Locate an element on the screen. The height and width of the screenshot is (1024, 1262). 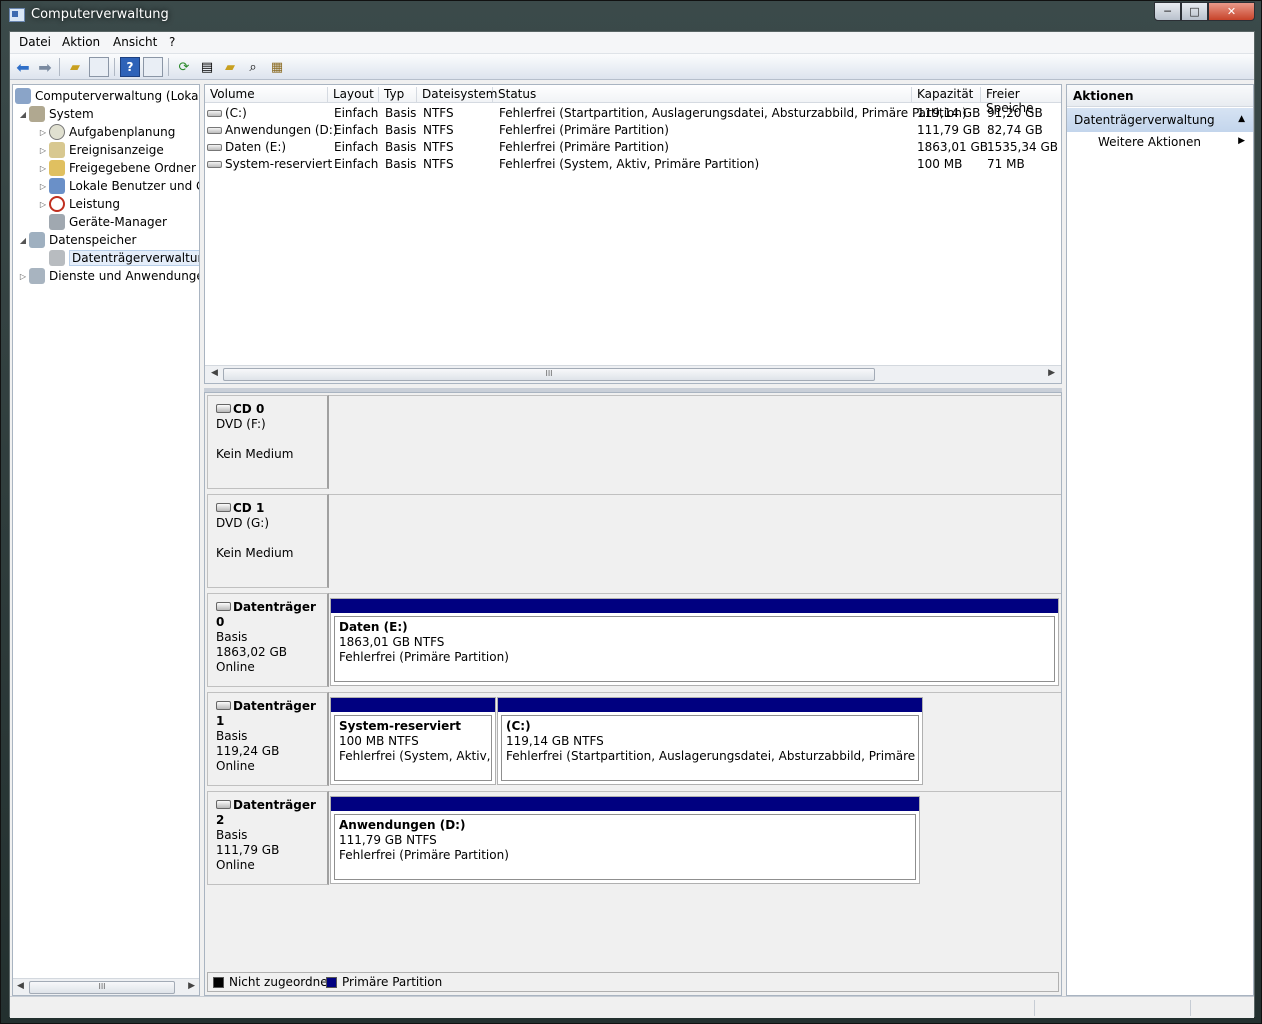
collapse-section-icon: ▲ is located at coordinates (1241, 119).